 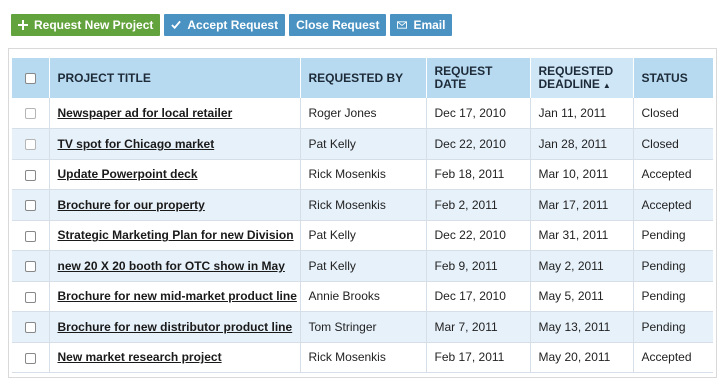 I want to click on deadline-cell: Jan 28, 2011, so click(x=582, y=144).